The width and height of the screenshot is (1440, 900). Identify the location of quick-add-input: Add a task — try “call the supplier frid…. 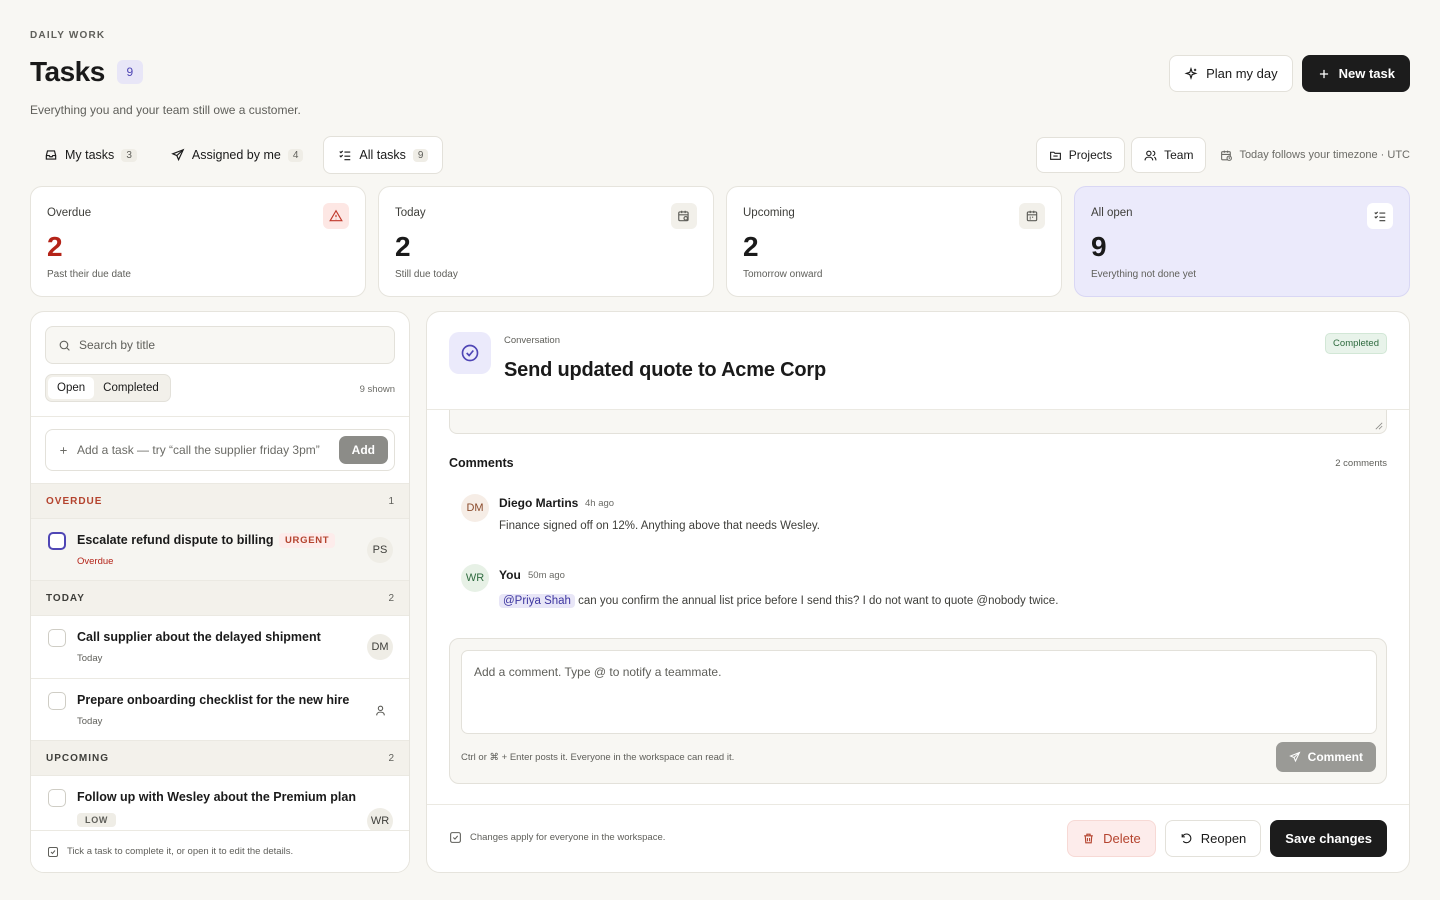
(220, 450).